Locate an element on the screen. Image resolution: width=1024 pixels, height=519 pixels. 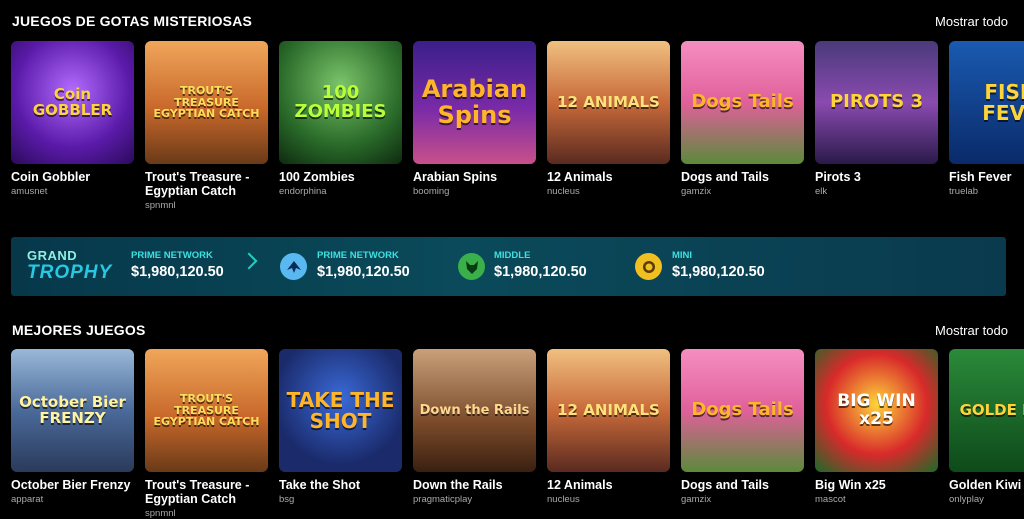
game-title: Golden Kiwi is located at coordinates (985, 485).